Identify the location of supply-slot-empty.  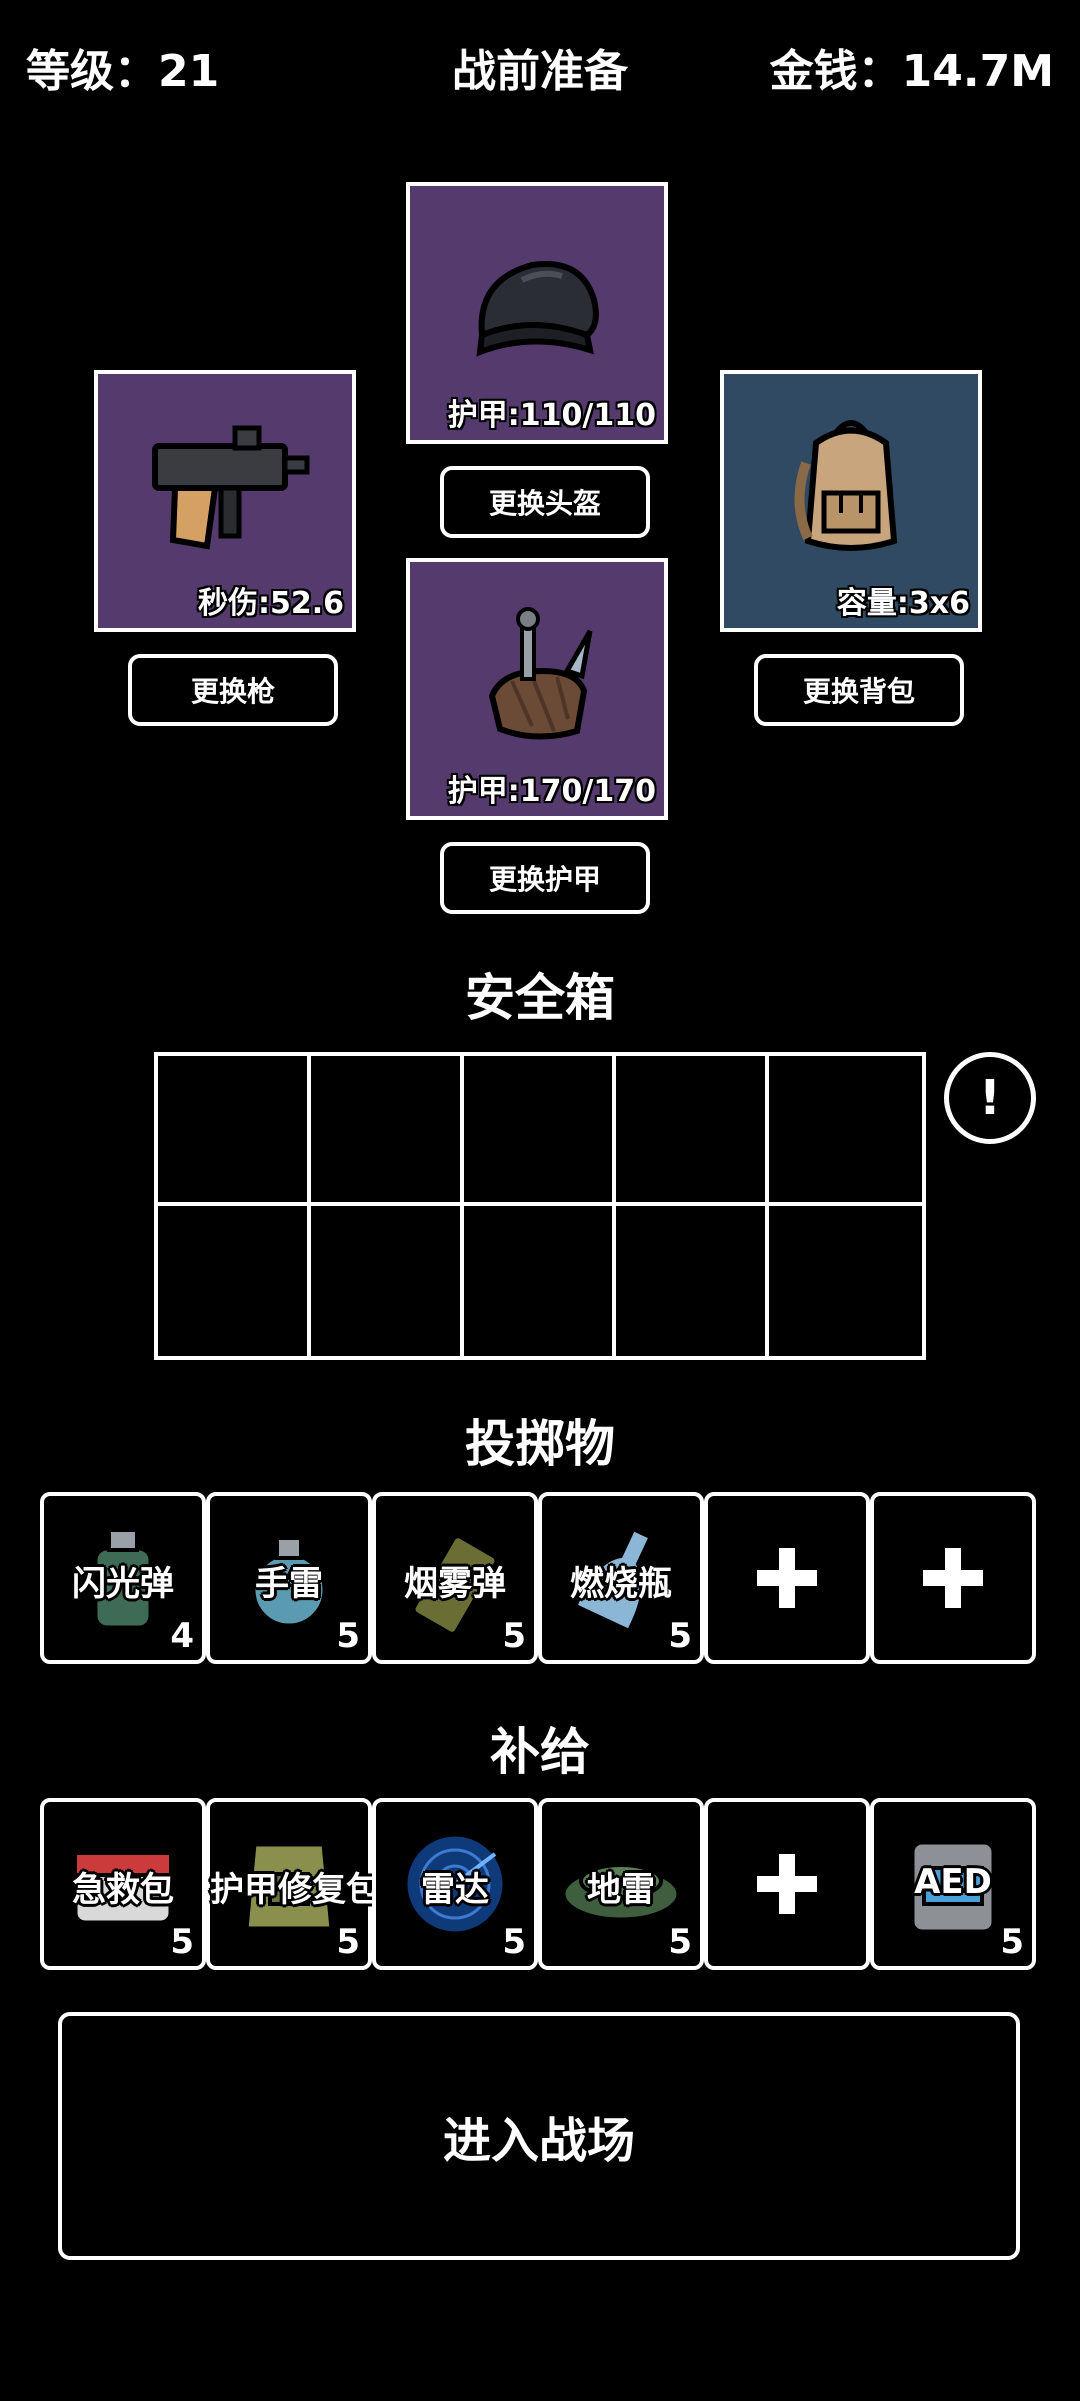
(787, 1884).